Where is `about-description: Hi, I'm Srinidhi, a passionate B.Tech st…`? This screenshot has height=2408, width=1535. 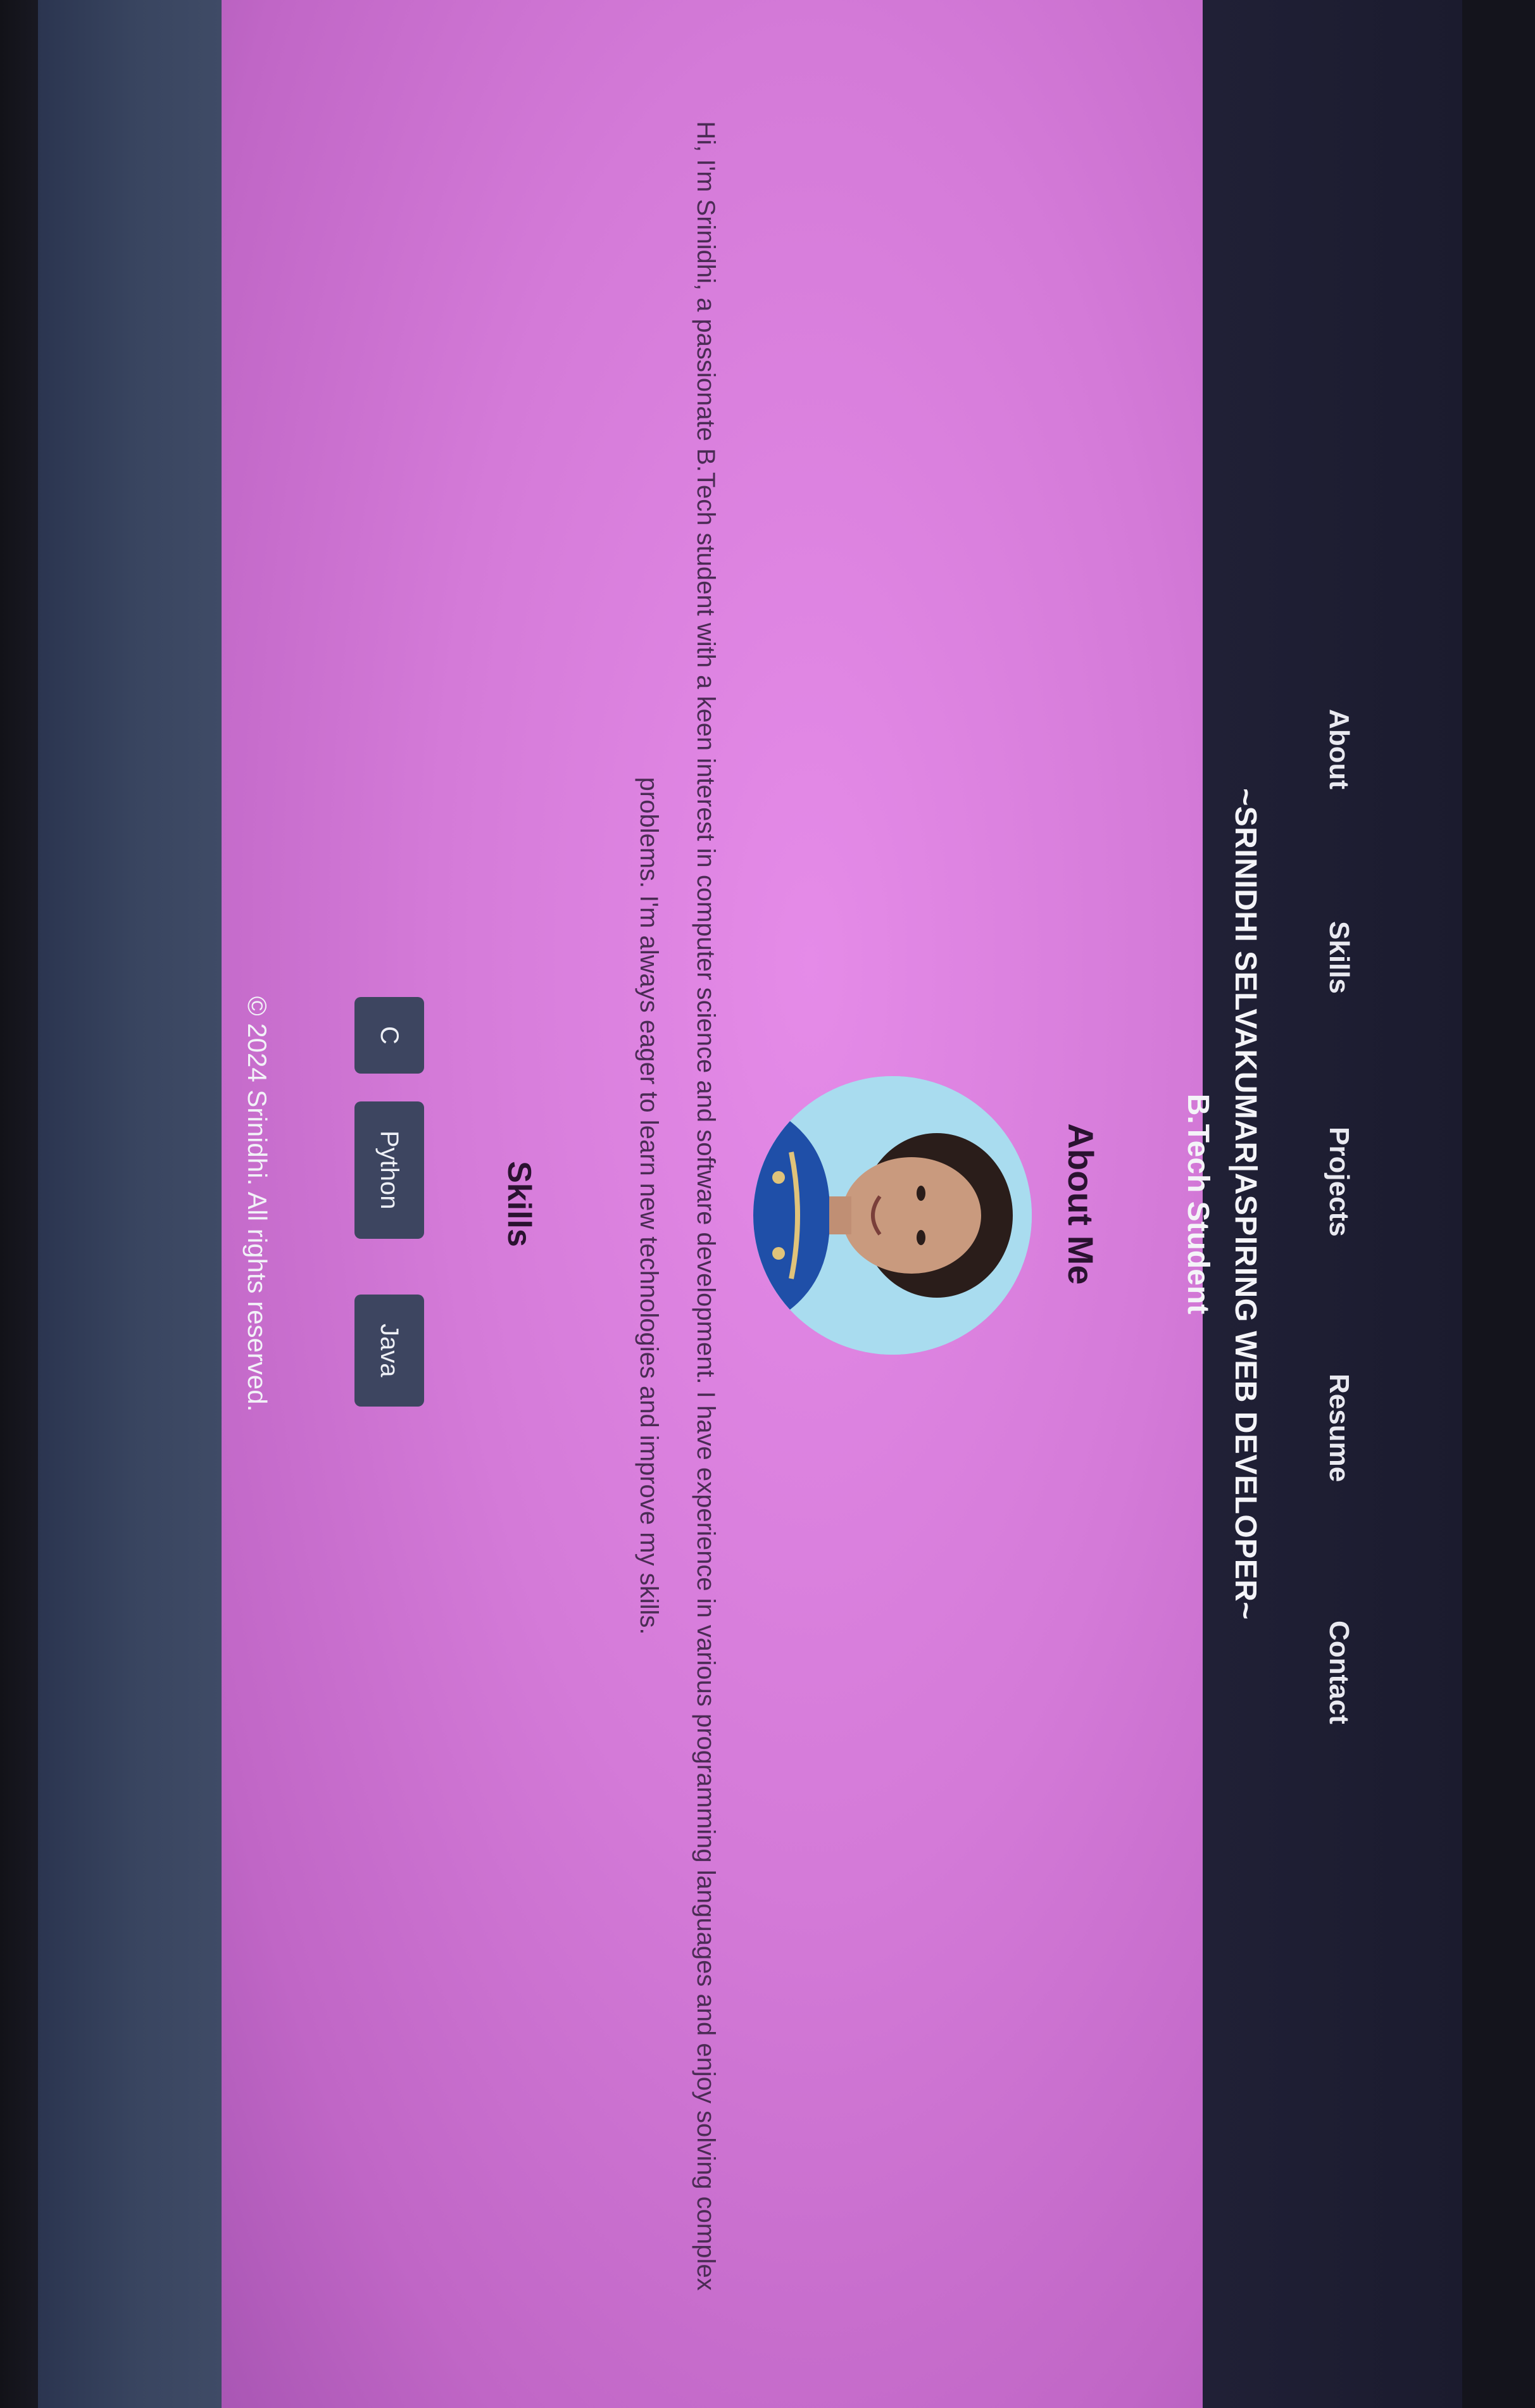 about-description: Hi, I'm Srinidhi, a passionate B.Tech st… is located at coordinates (677, 1206).